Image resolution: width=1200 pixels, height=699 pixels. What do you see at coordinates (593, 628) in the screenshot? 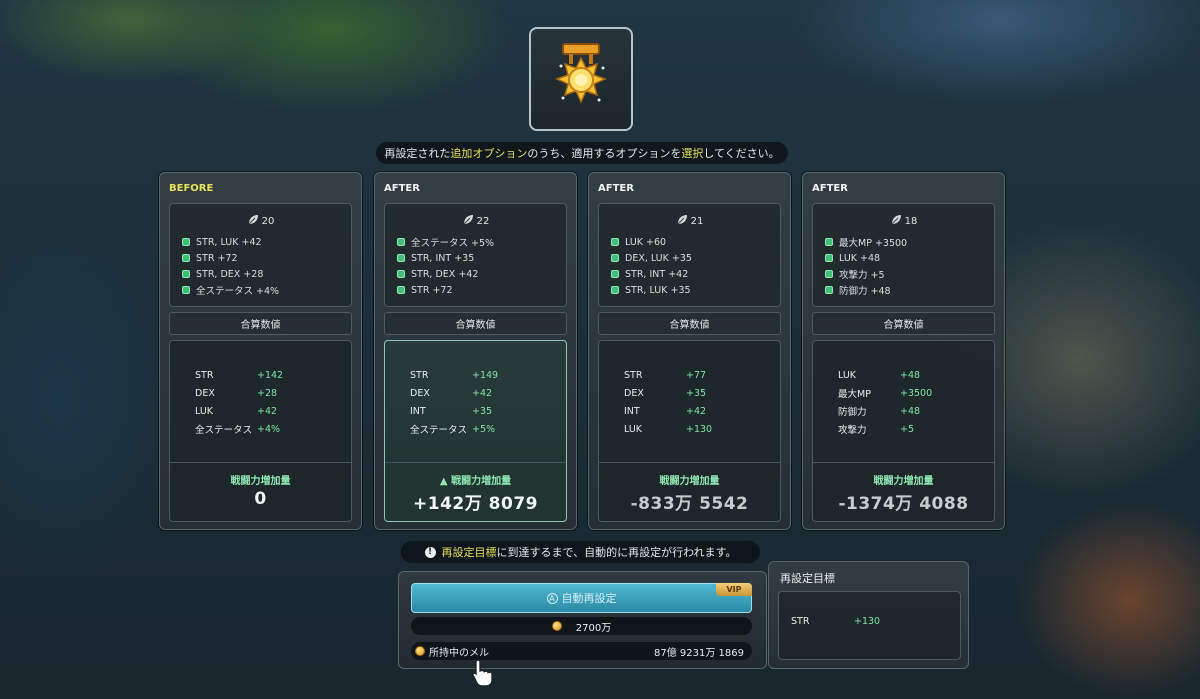
I see `cost-value: 2700万` at bounding box center [593, 628].